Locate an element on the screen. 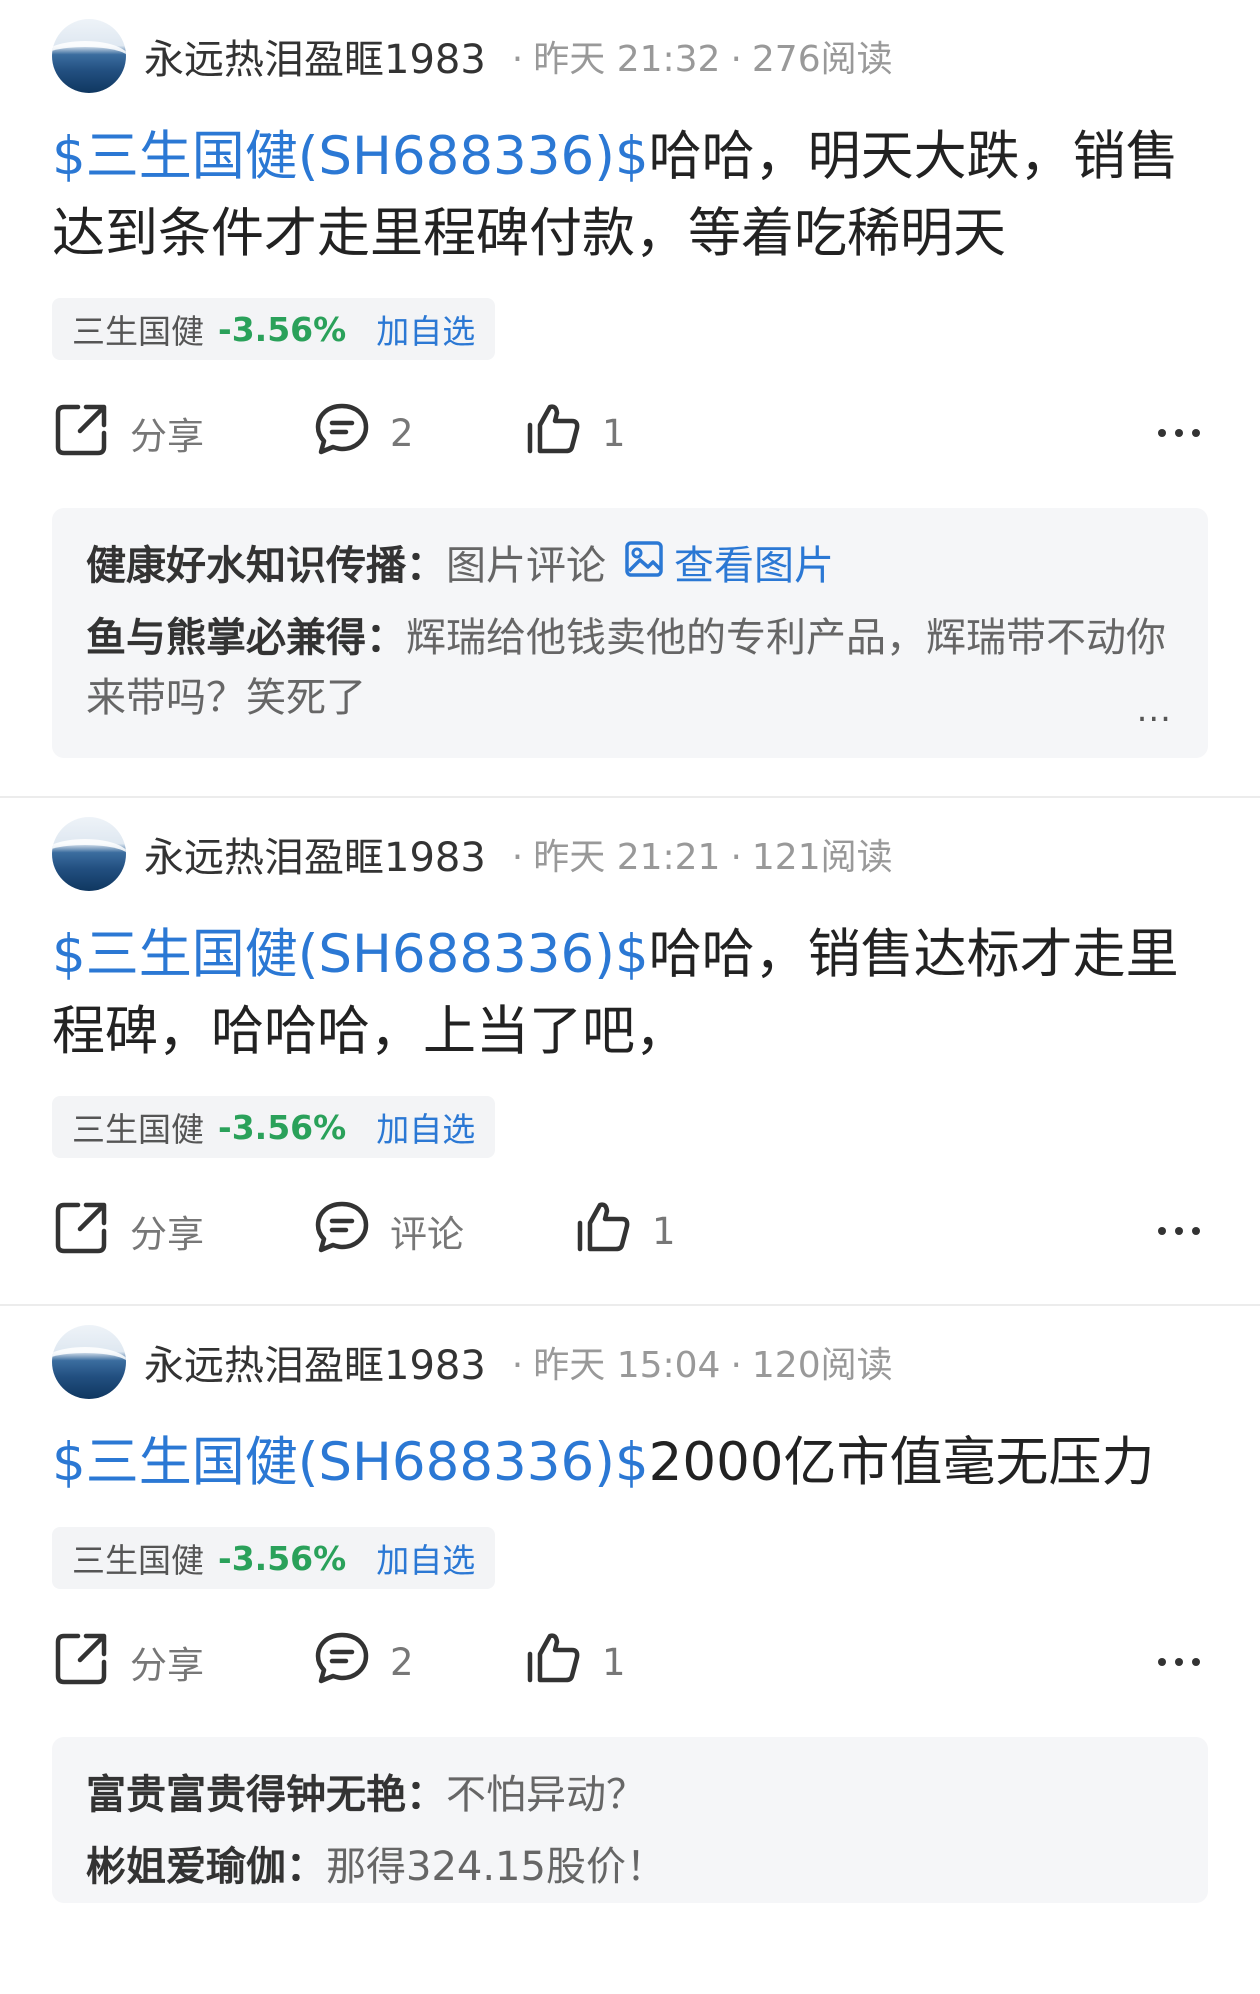 This screenshot has width=1260, height=1994. read-count: 120阅读 is located at coordinates (822, 1365).